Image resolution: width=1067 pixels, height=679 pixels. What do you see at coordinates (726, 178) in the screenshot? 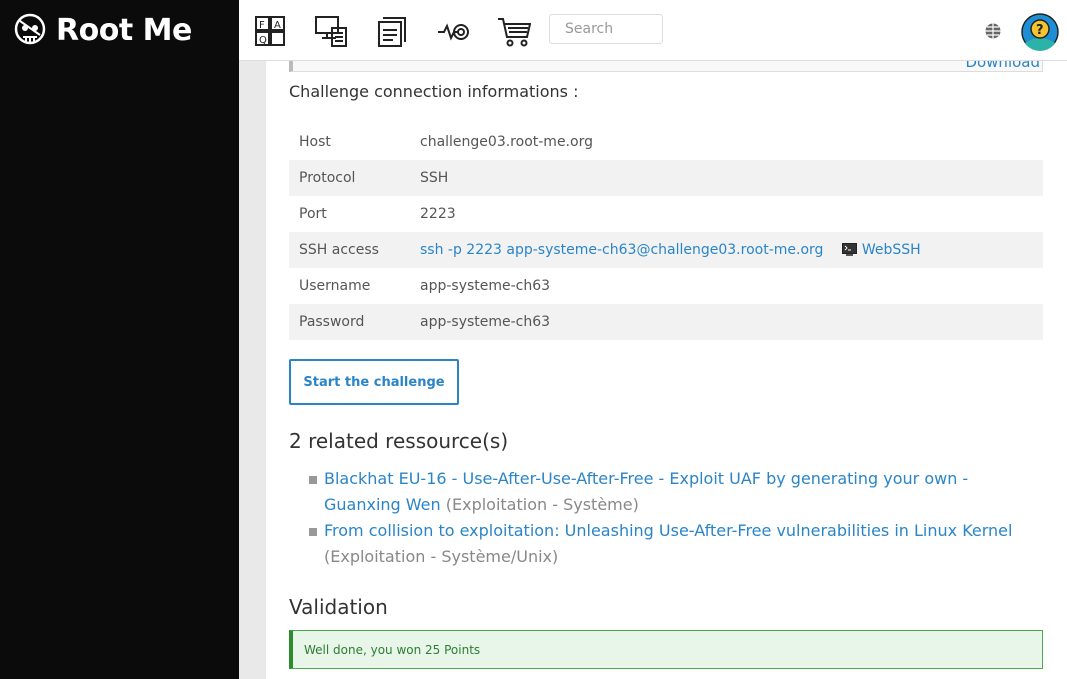
I see `protocol-value: SSH` at bounding box center [726, 178].